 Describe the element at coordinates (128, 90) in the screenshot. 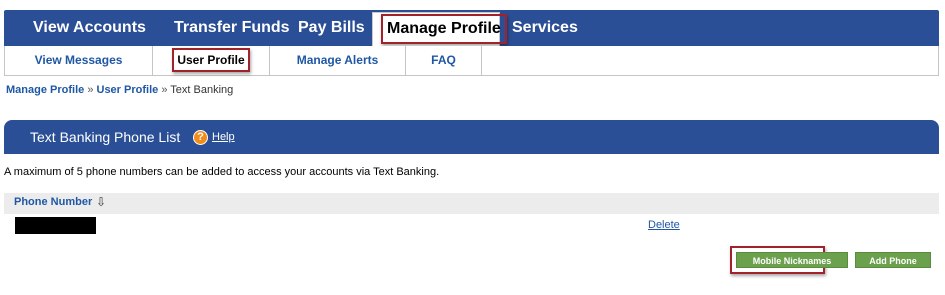

I see `breadcrumb-user-profile: User Profile` at that location.